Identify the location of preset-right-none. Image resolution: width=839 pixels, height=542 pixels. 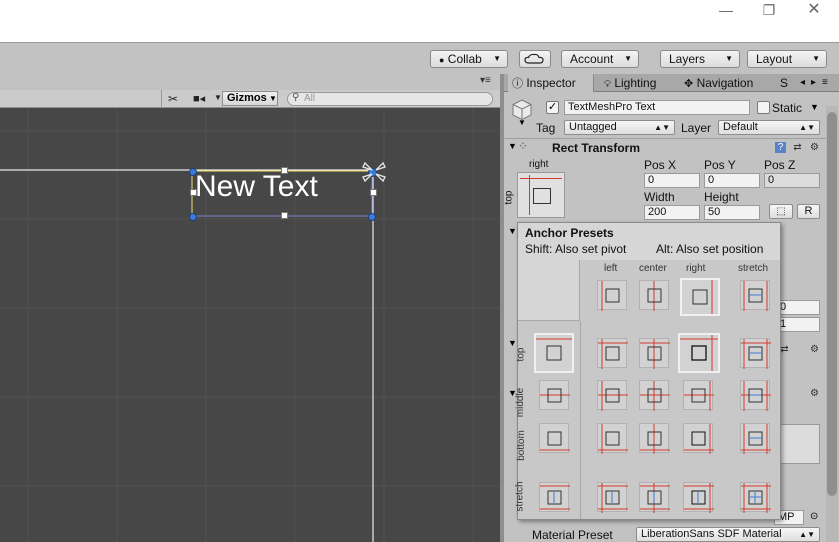
(700, 297).